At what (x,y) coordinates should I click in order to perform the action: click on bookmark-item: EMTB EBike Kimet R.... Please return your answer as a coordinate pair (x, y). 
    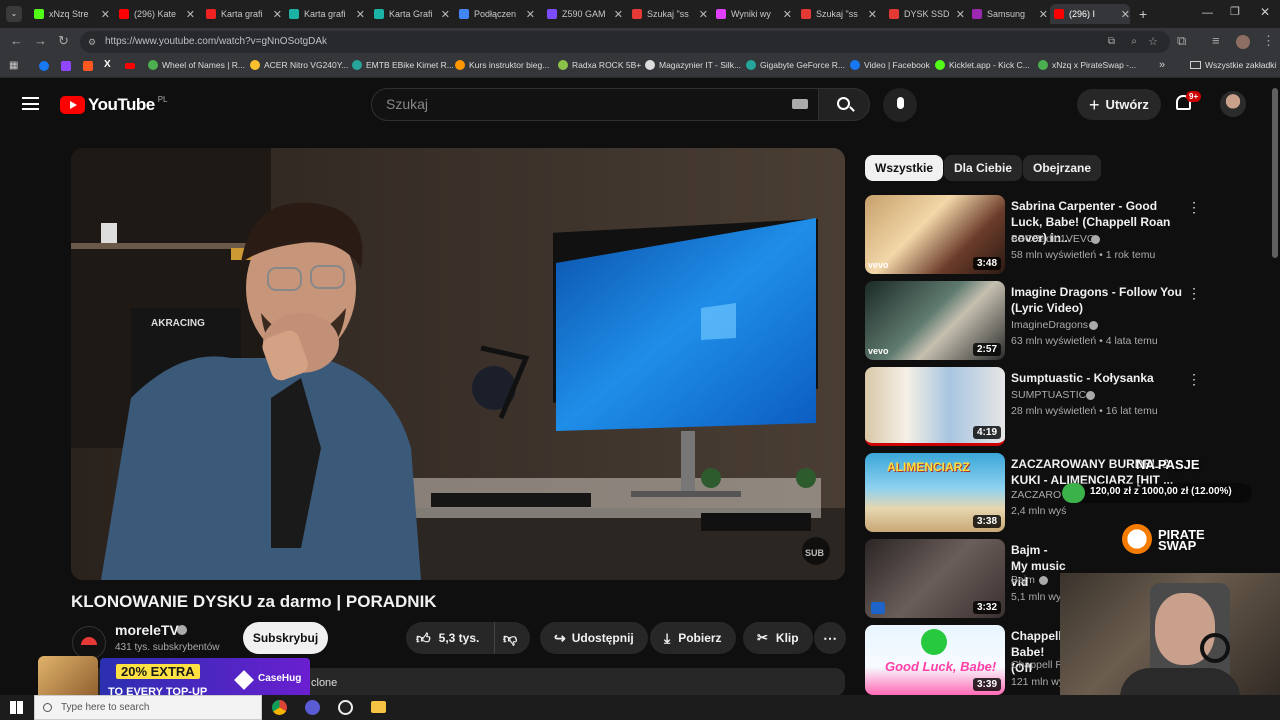
    Looking at the image, I should click on (403, 65).